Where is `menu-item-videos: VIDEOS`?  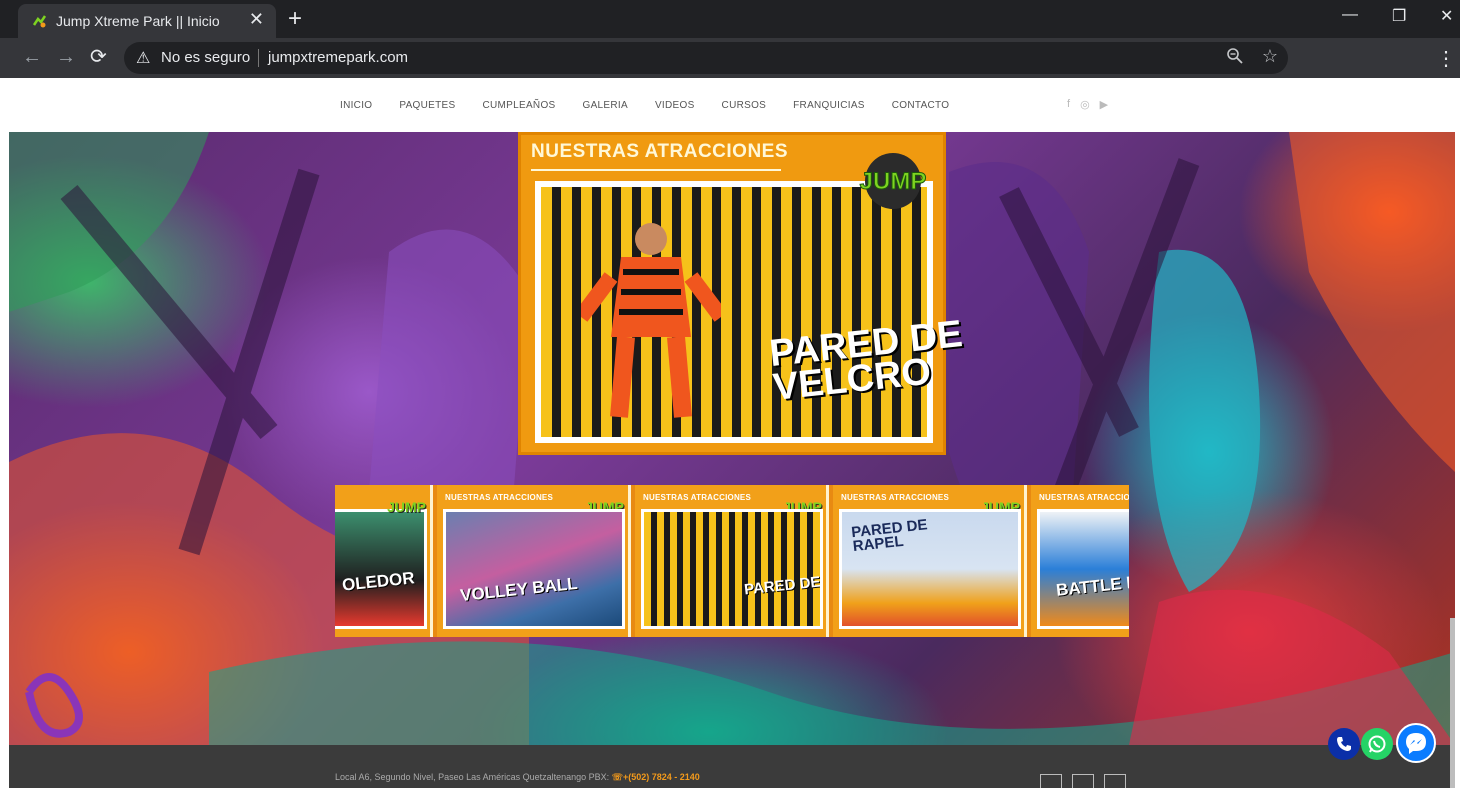 menu-item-videos: VIDEOS is located at coordinates (675, 105).